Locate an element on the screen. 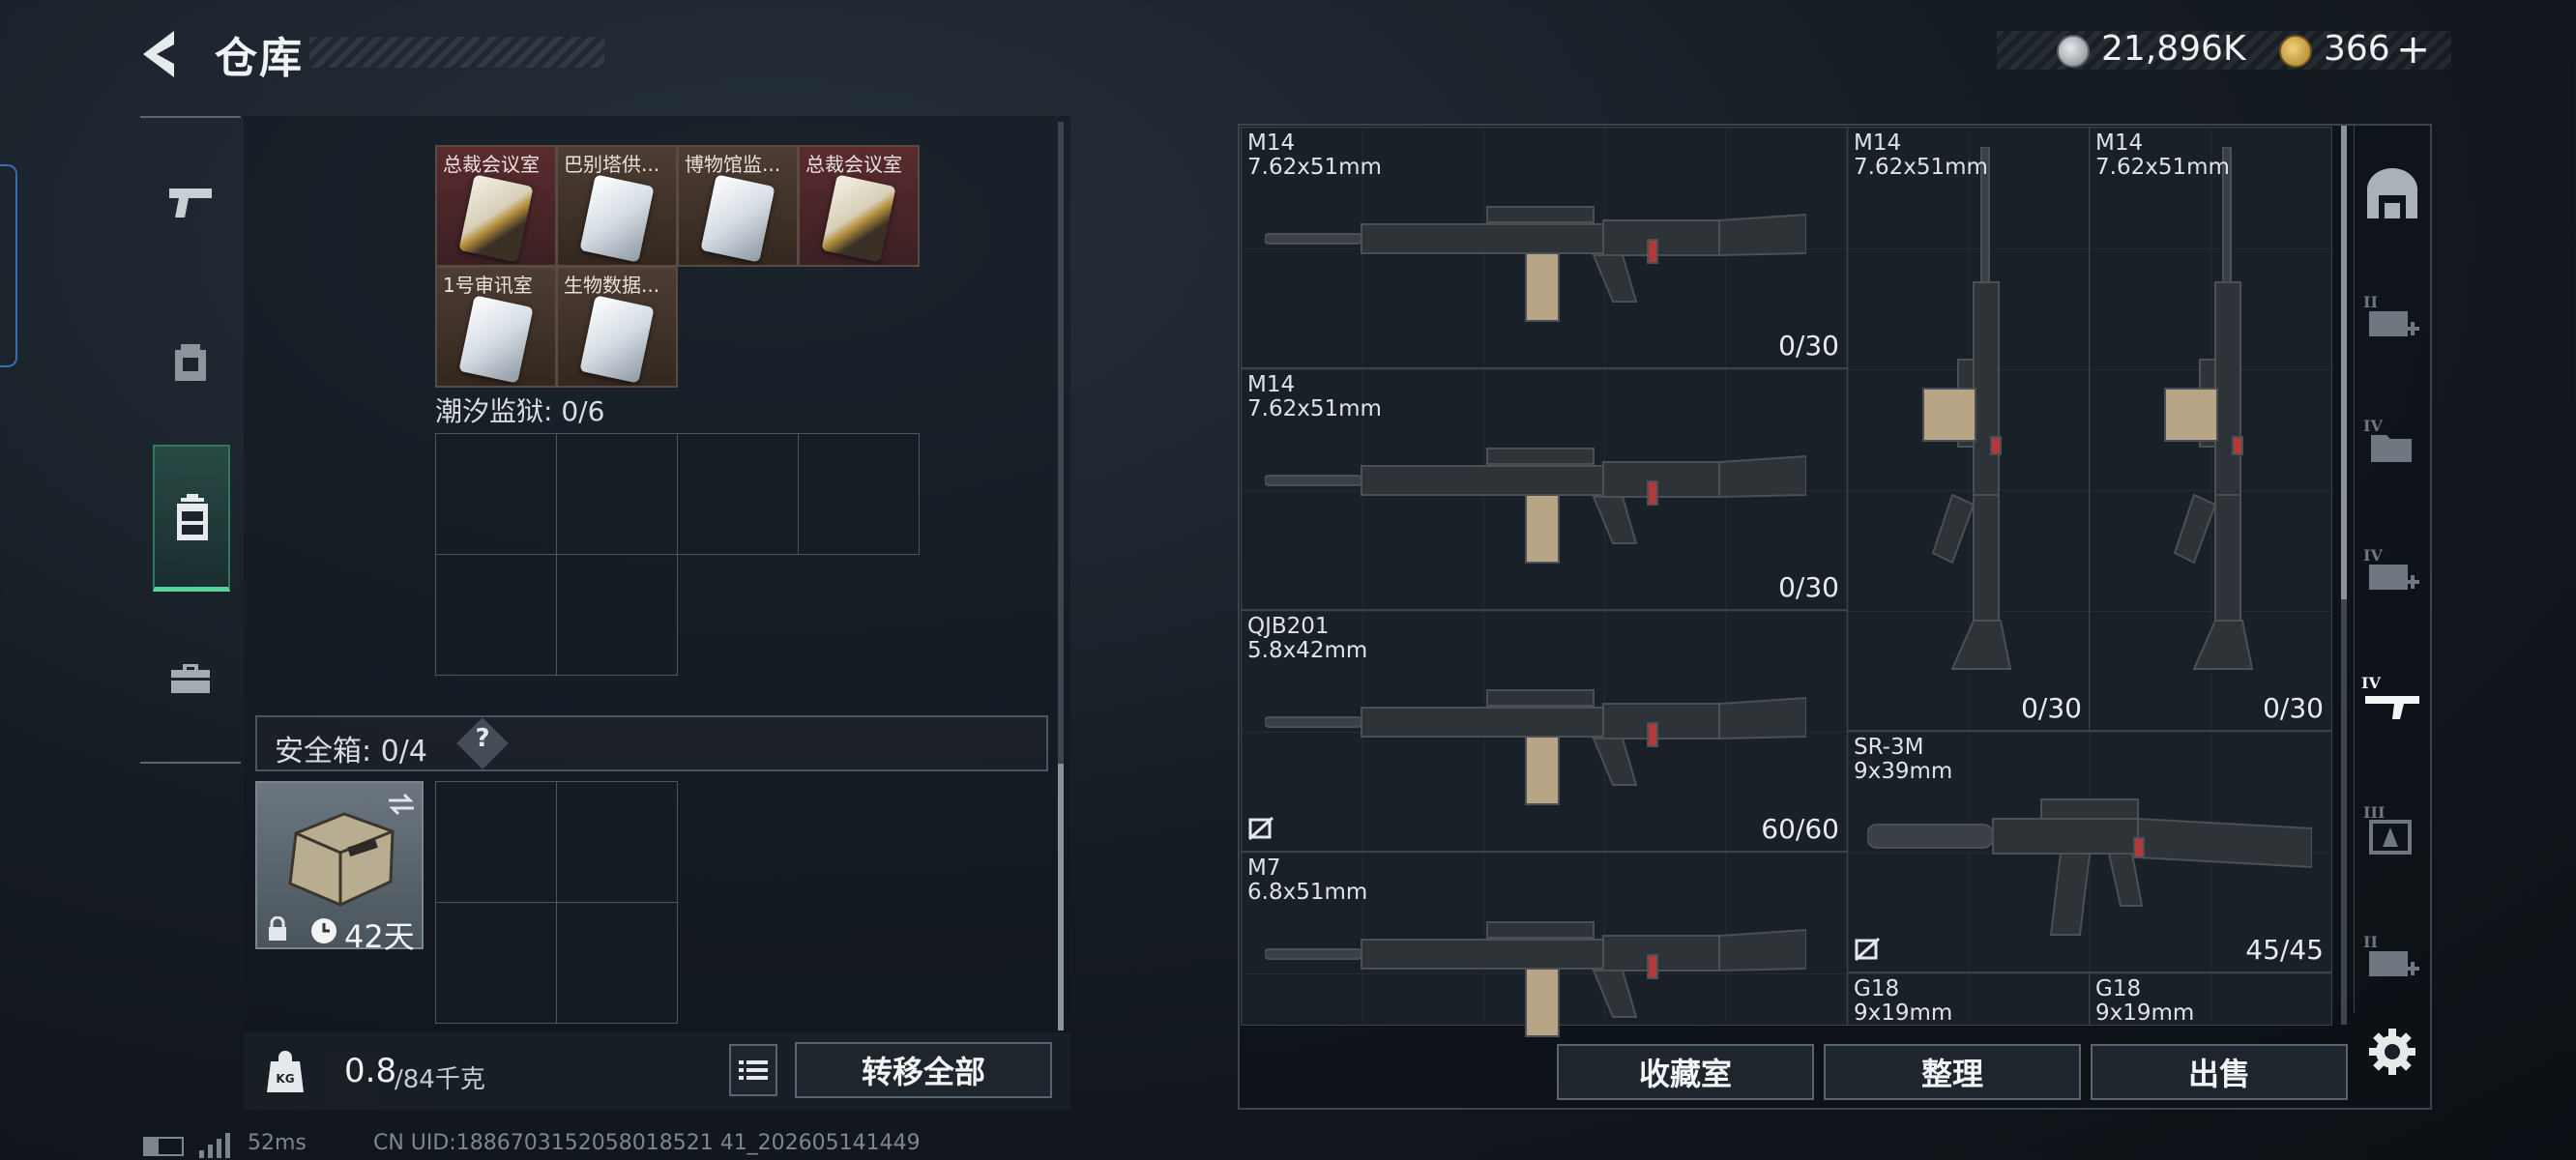 The height and width of the screenshot is (1160, 2576). signal-icon is located at coordinates (216, 1145).